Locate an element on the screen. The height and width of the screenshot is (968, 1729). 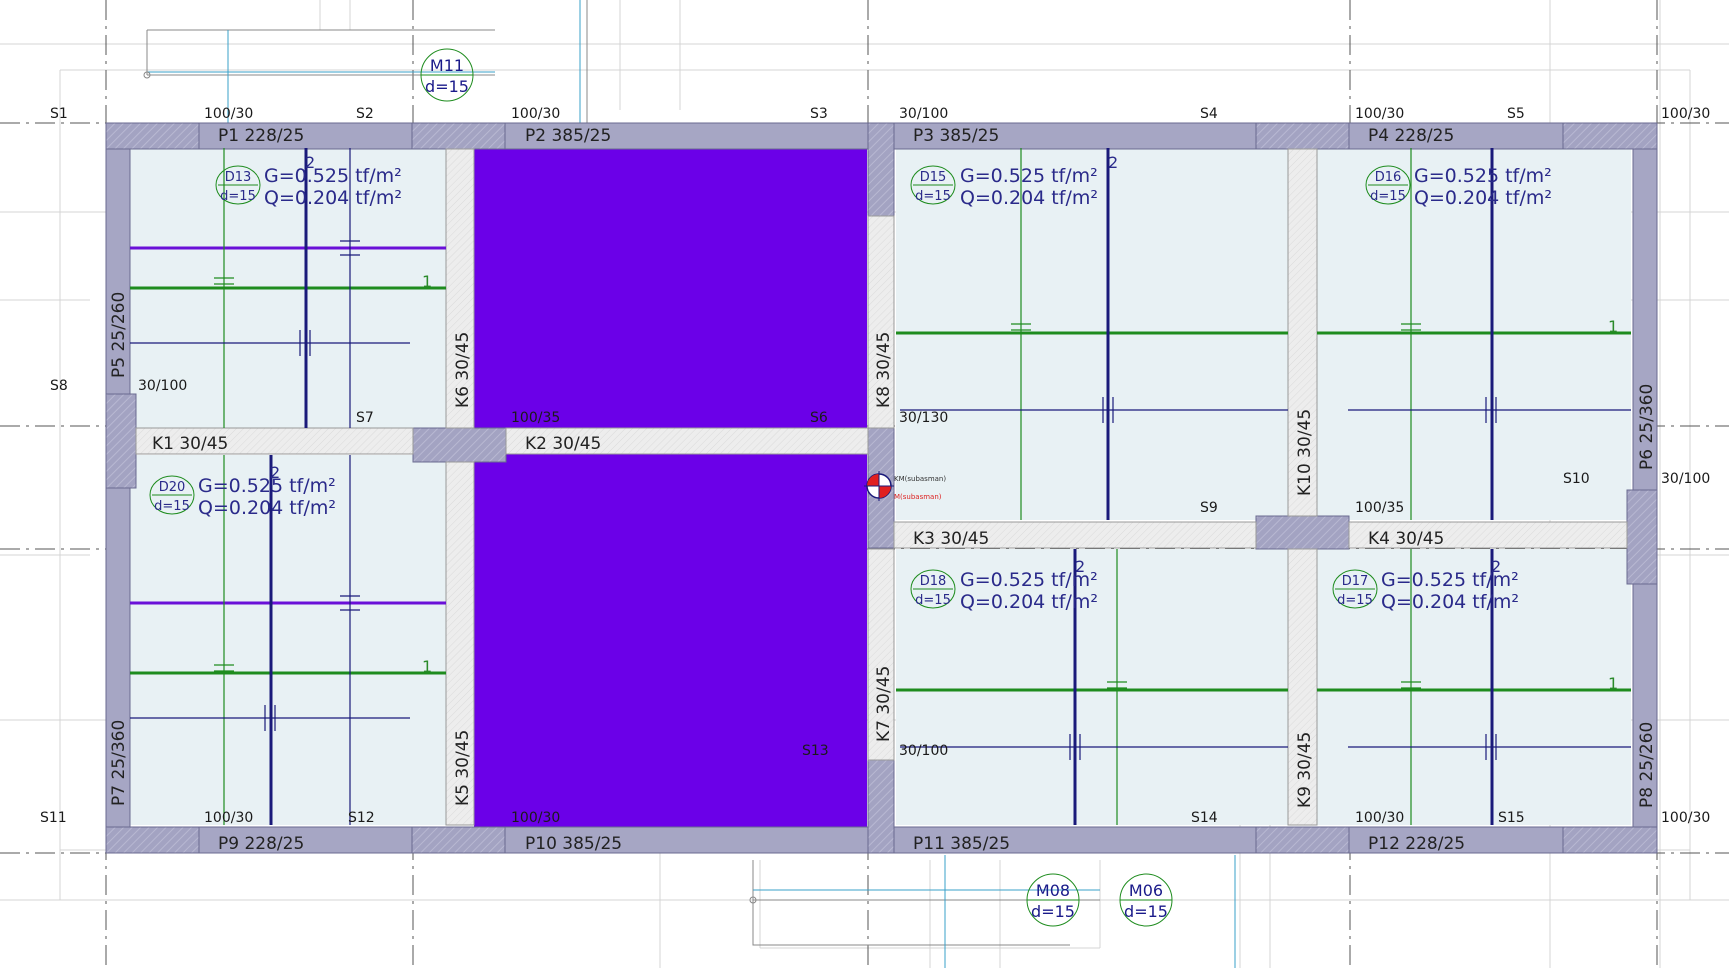
beam-label-k10: K10 30/45 is located at coordinates (1305, 452).